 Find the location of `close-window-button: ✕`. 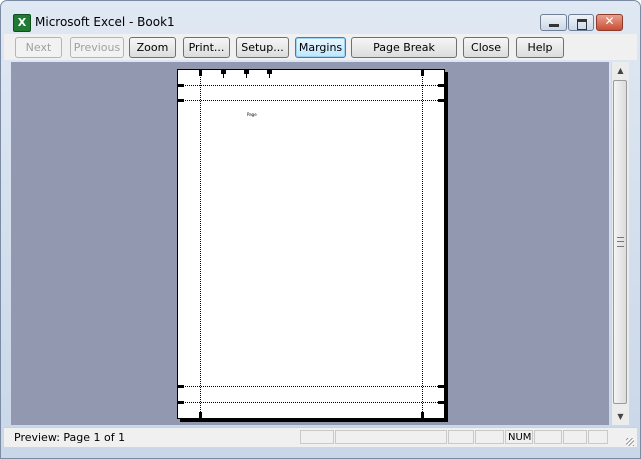

close-window-button: ✕ is located at coordinates (609, 22).